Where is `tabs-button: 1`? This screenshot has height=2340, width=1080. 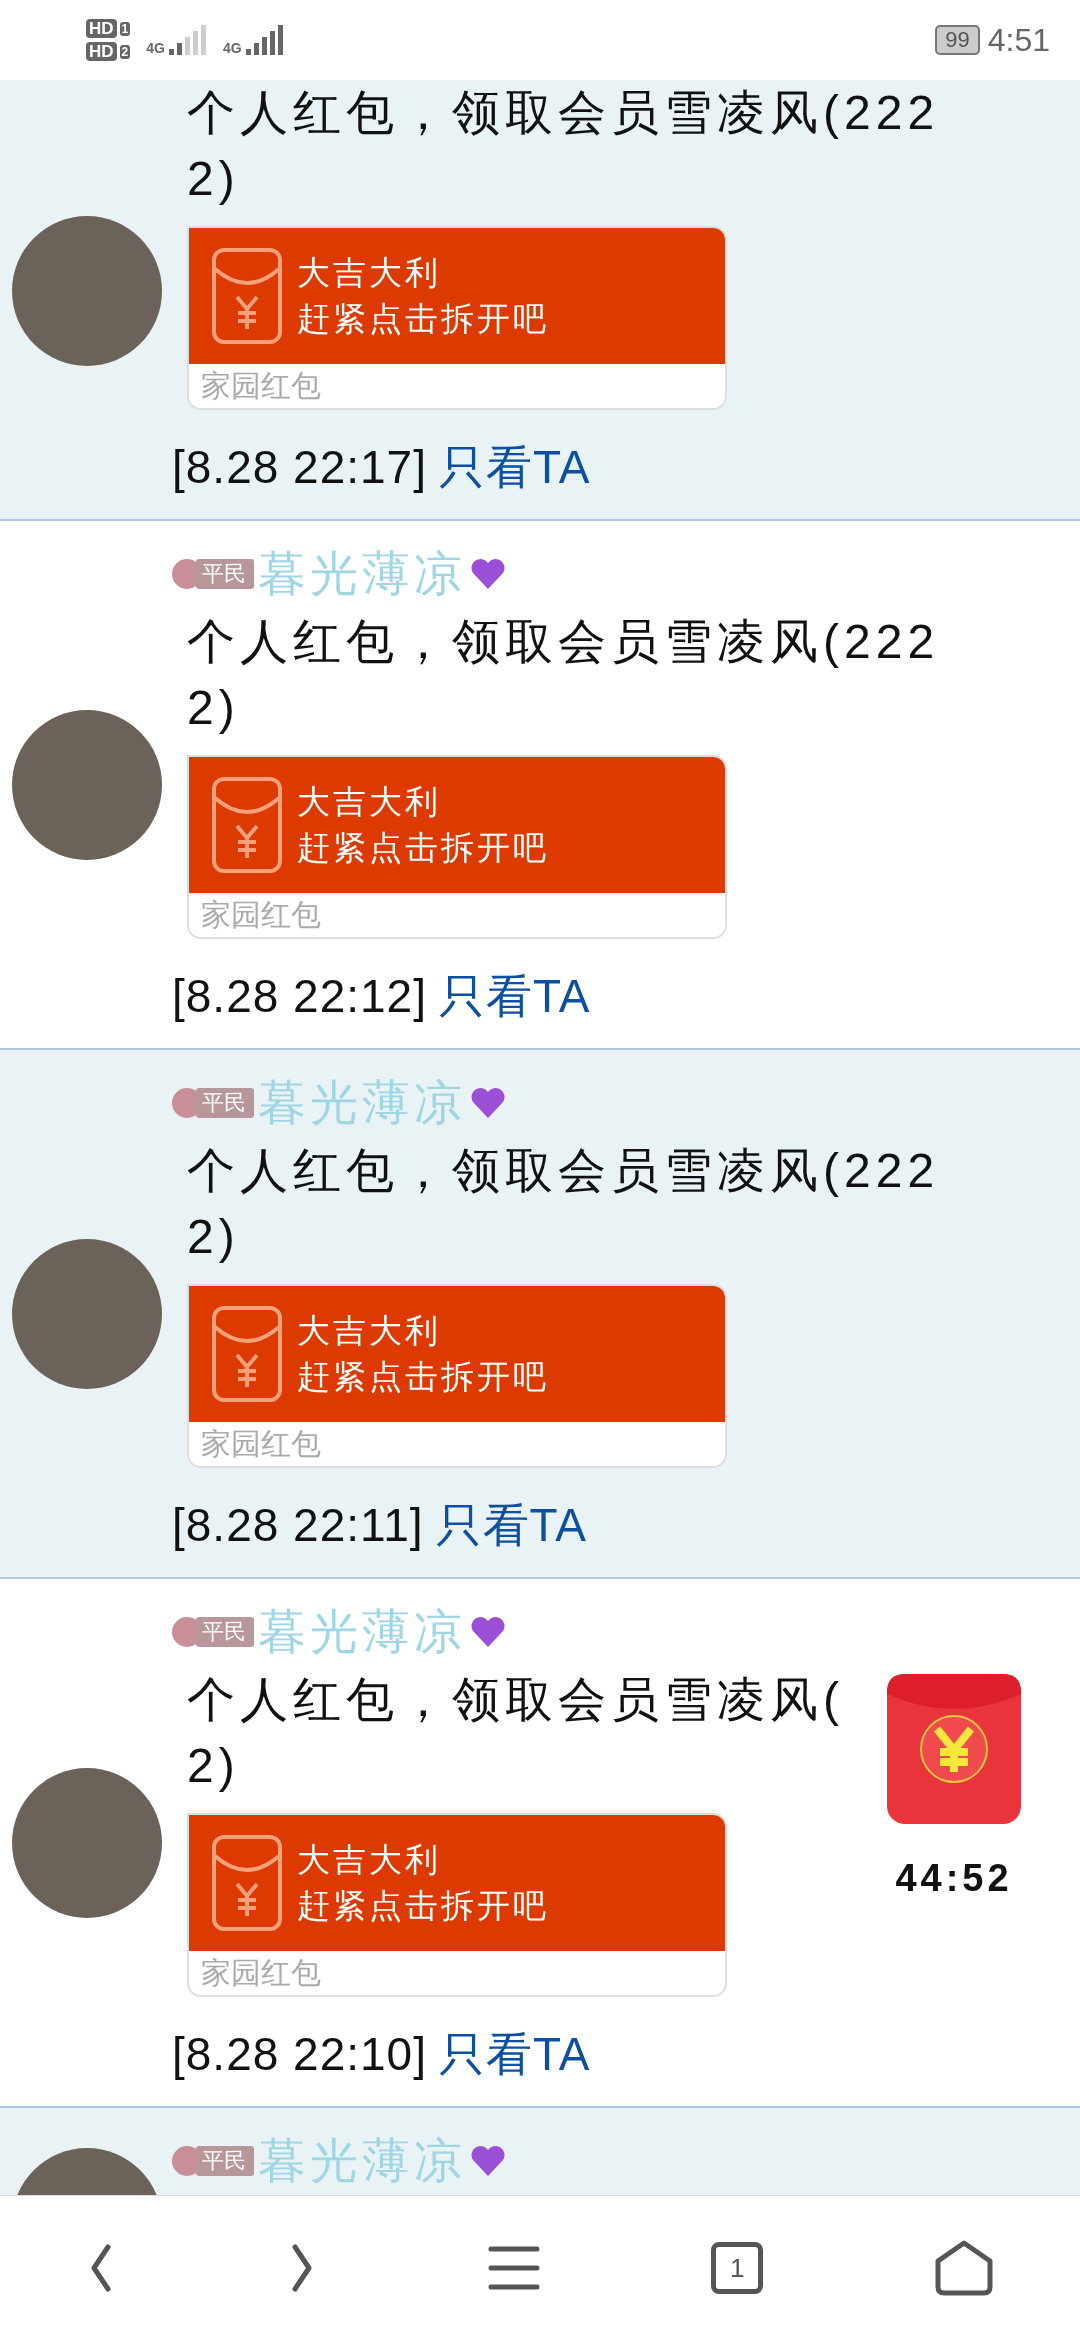 tabs-button: 1 is located at coordinates (737, 2268).